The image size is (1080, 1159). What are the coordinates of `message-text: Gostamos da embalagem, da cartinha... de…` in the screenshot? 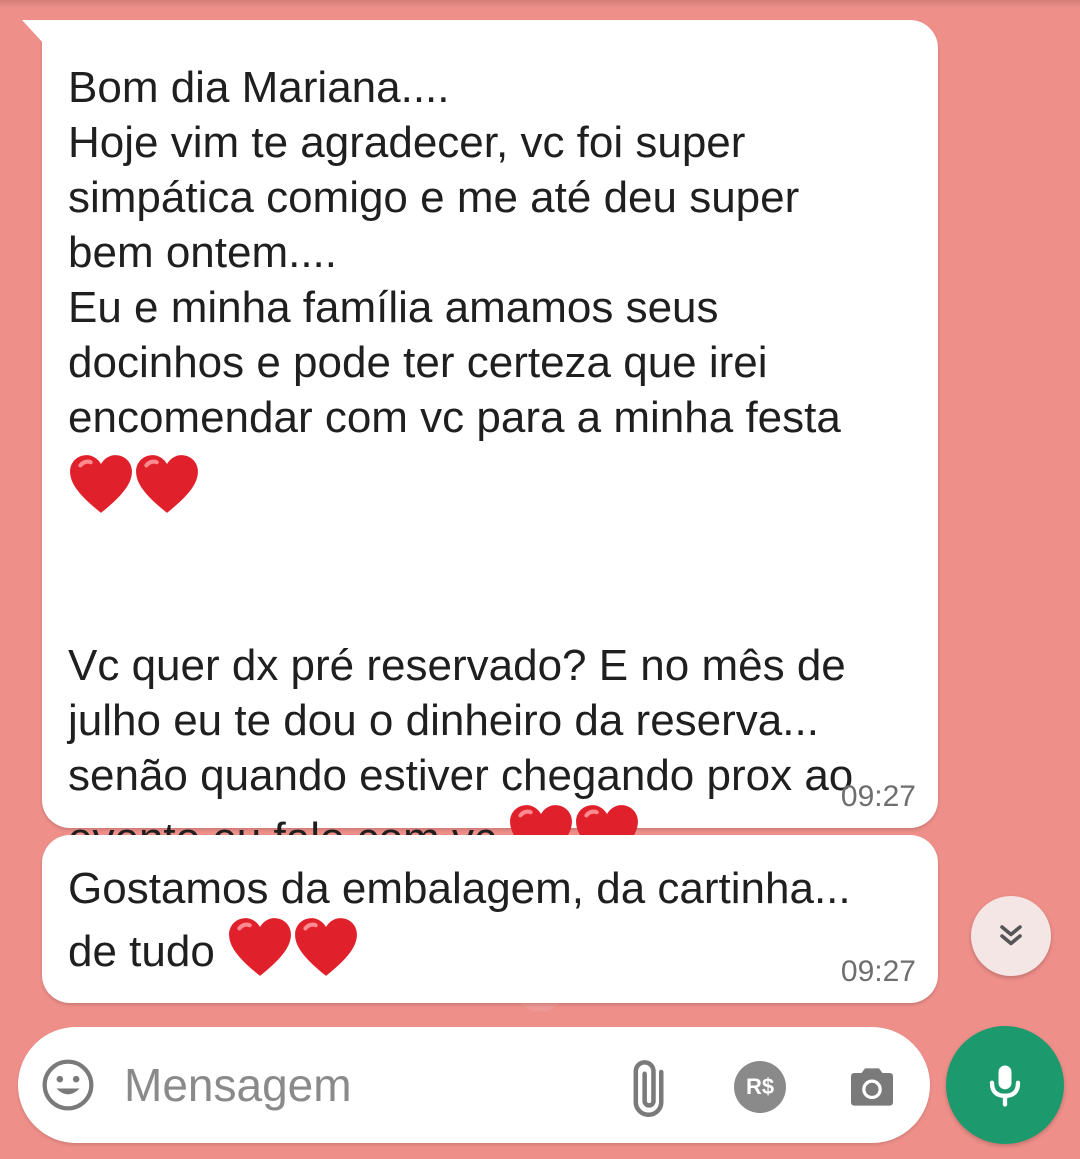 It's located at (486, 920).